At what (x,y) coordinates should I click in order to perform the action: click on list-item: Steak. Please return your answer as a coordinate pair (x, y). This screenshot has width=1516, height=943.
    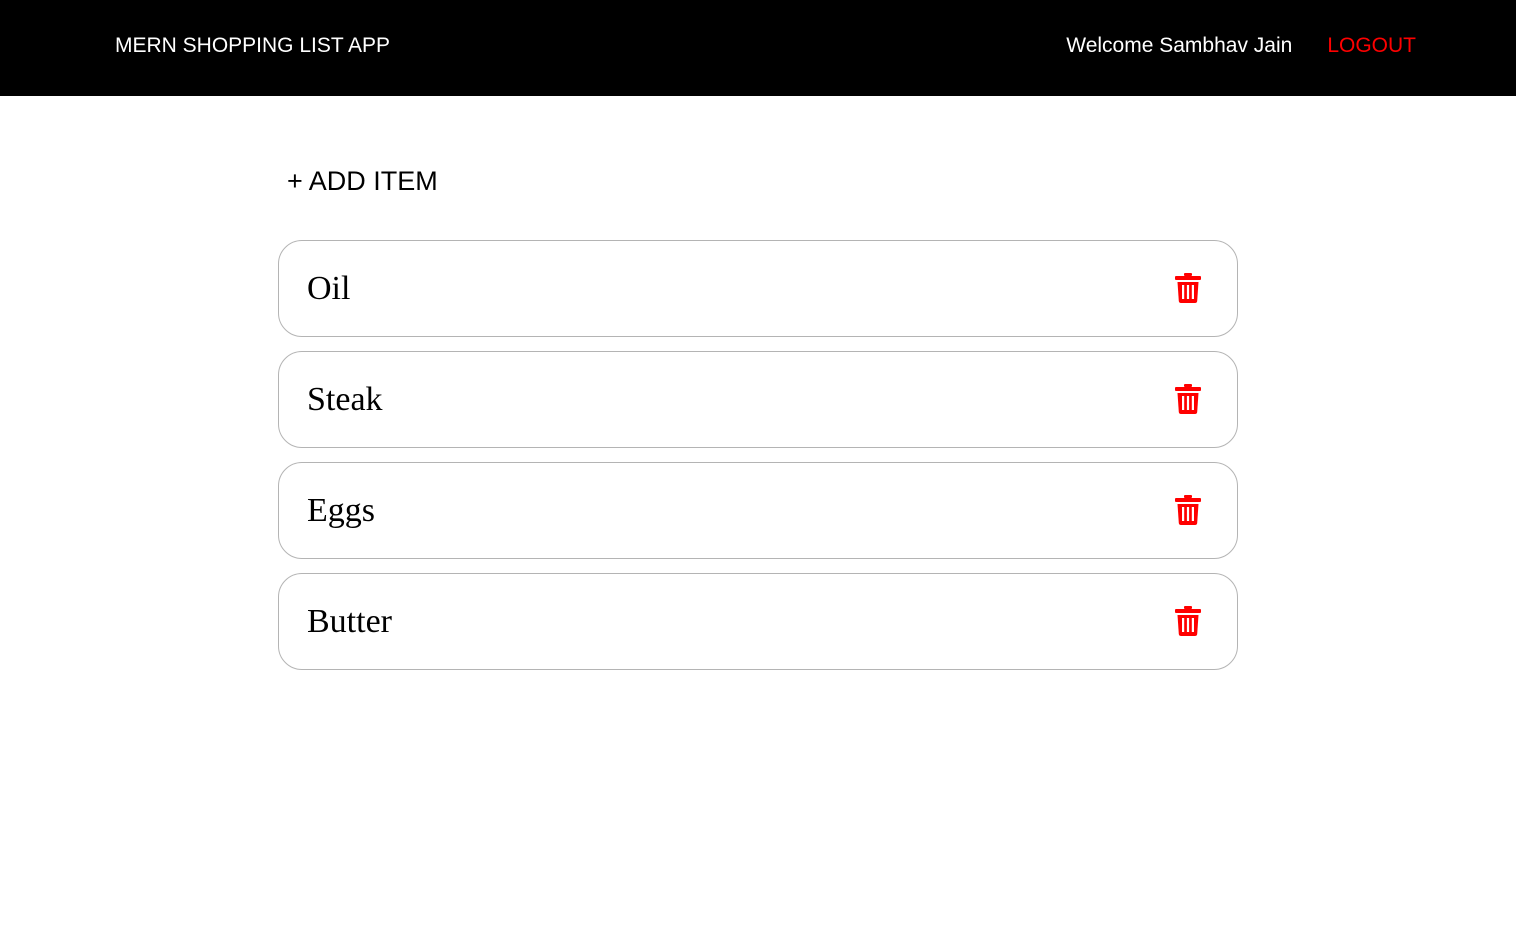
    Looking at the image, I should click on (758, 399).